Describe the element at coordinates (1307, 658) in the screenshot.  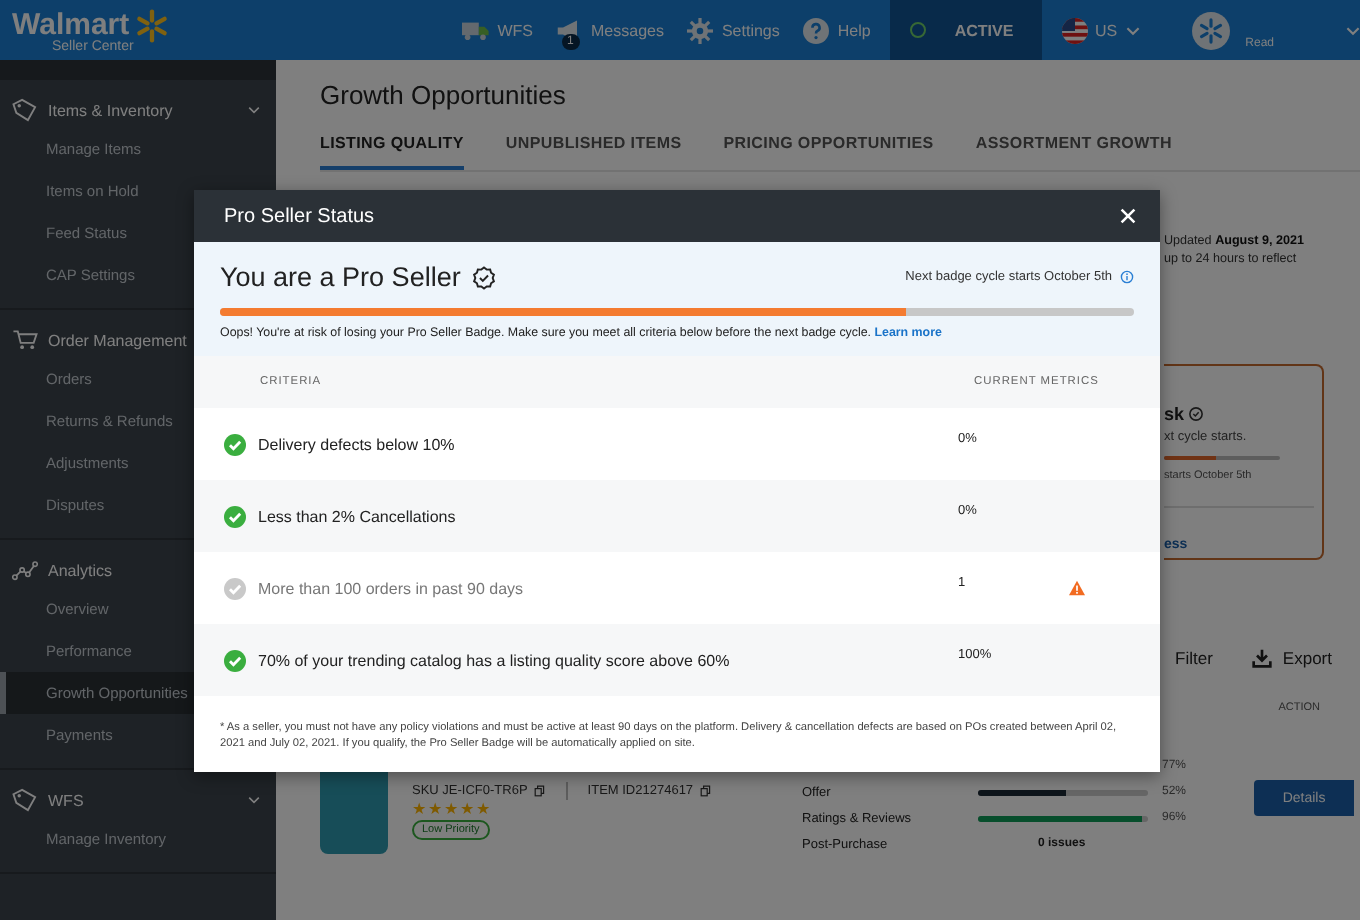
I see `export-button: Export` at that location.